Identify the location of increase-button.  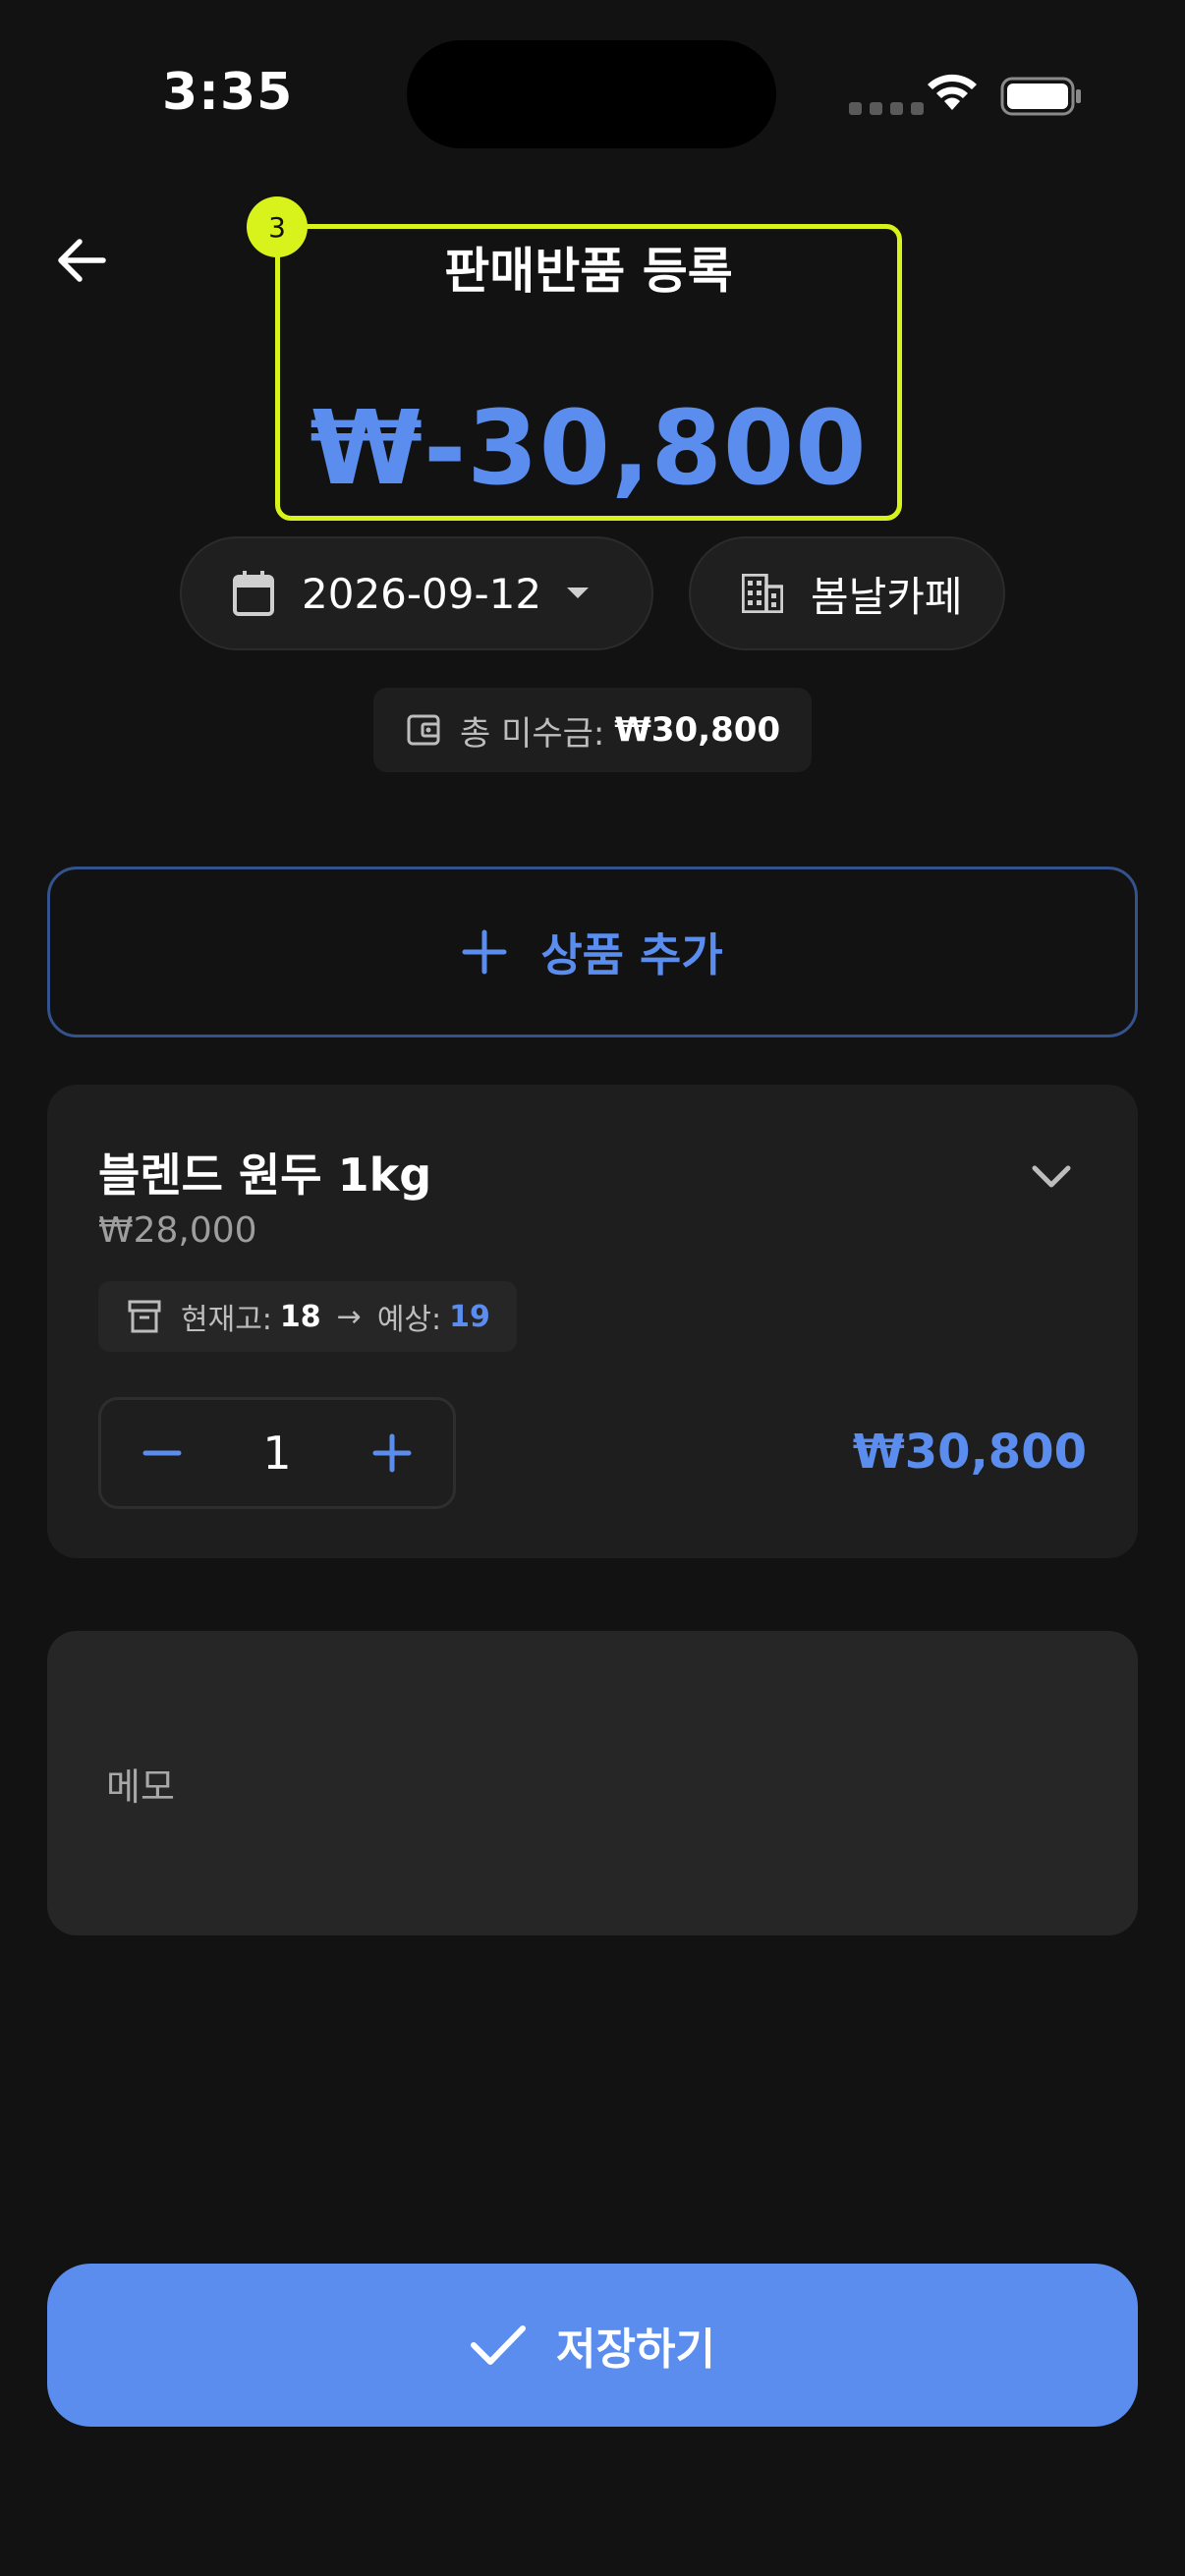
(392, 1453).